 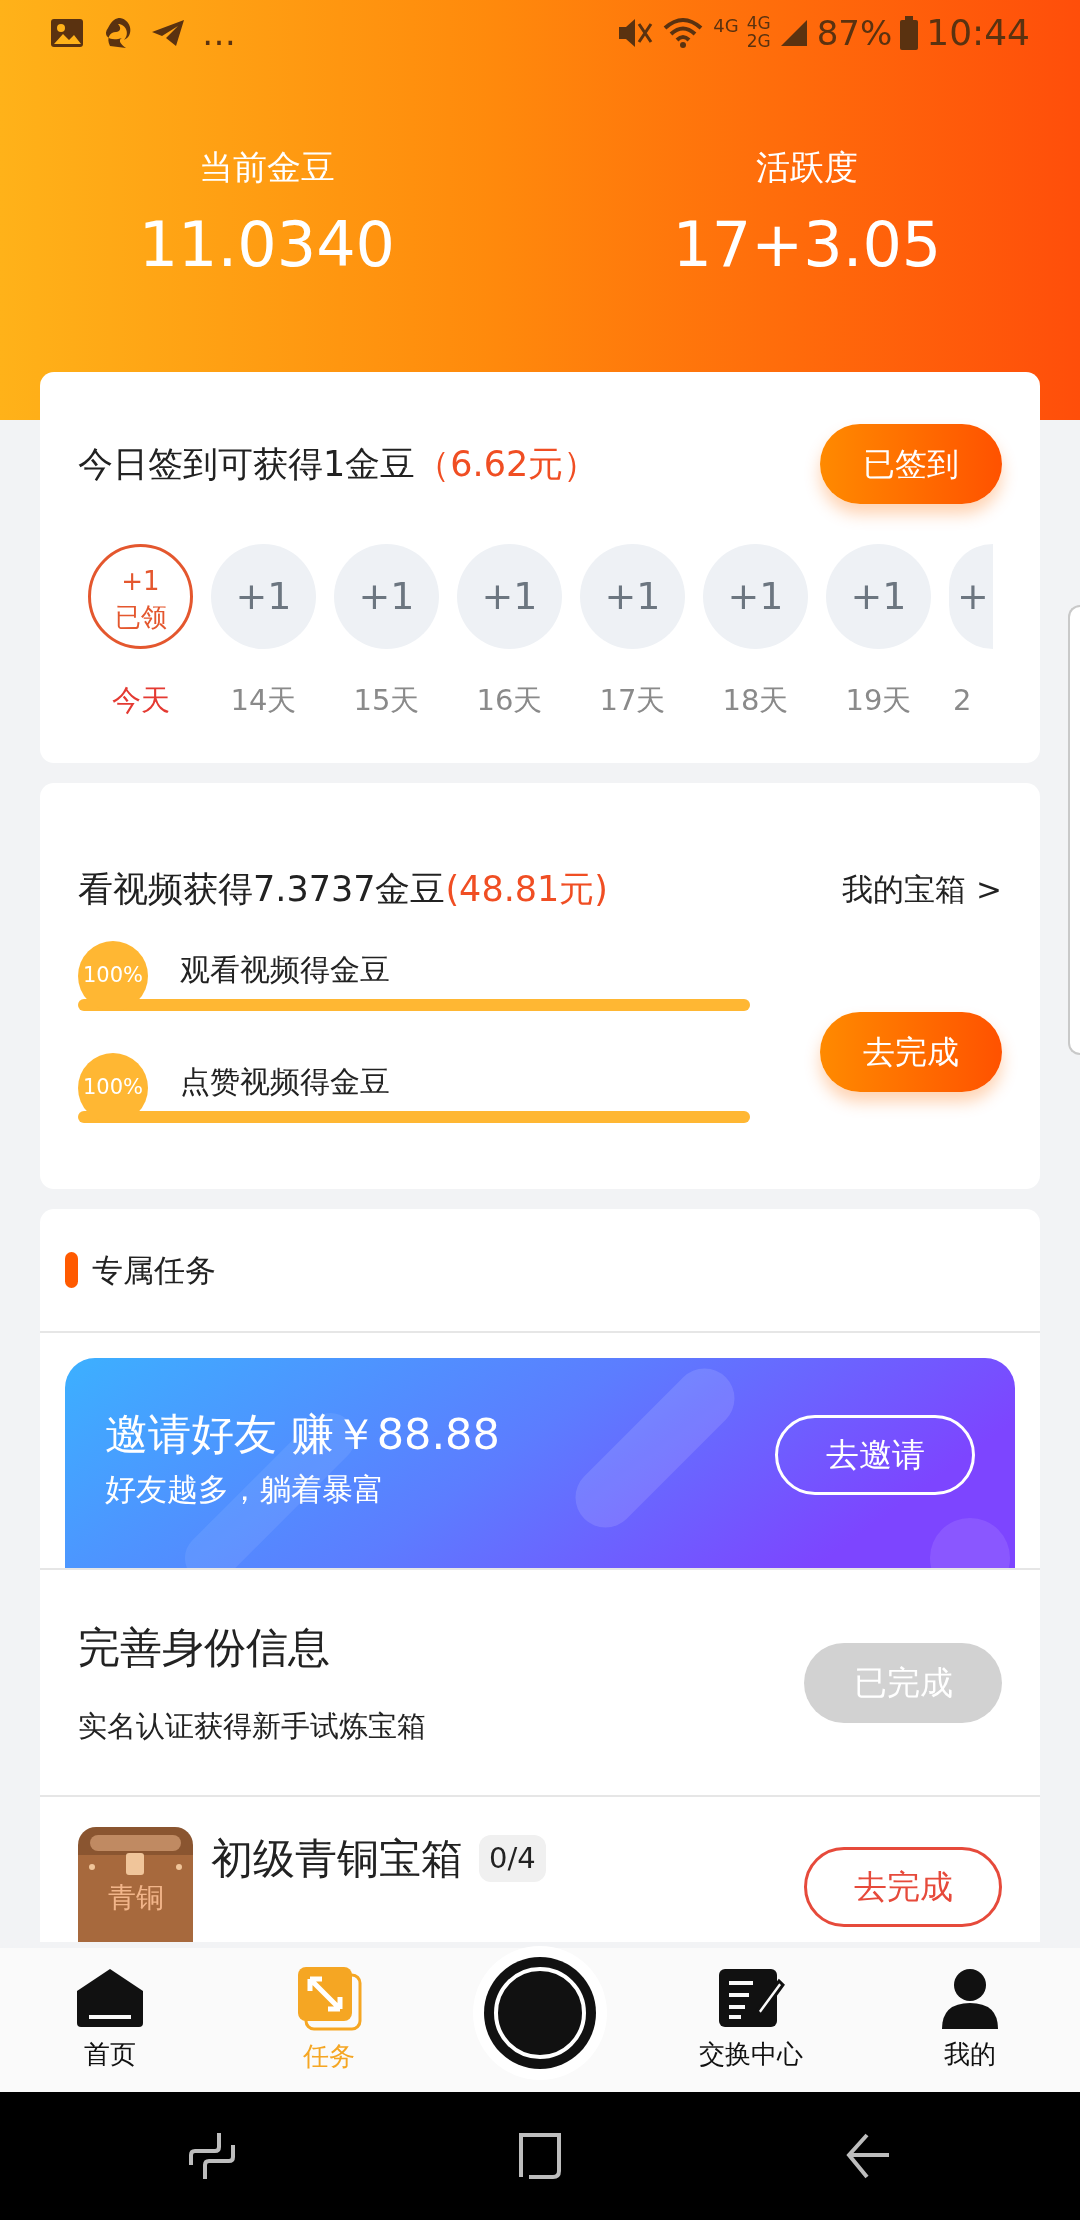 I want to click on day-reward-circle: +1 已领, so click(x=140, y=596).